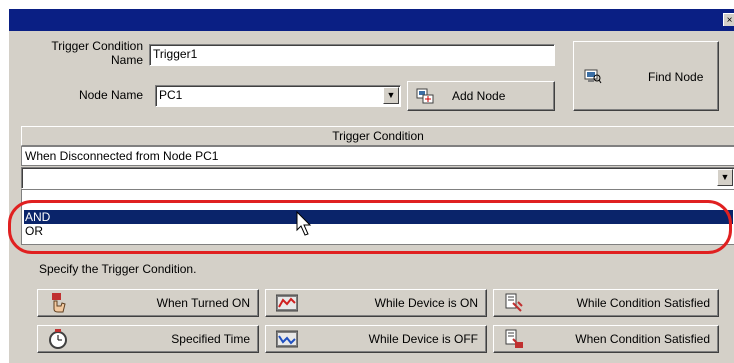 This screenshot has height=363, width=734. Describe the element at coordinates (148, 339) in the screenshot. I see `specified-time-button: Specified Time` at that location.